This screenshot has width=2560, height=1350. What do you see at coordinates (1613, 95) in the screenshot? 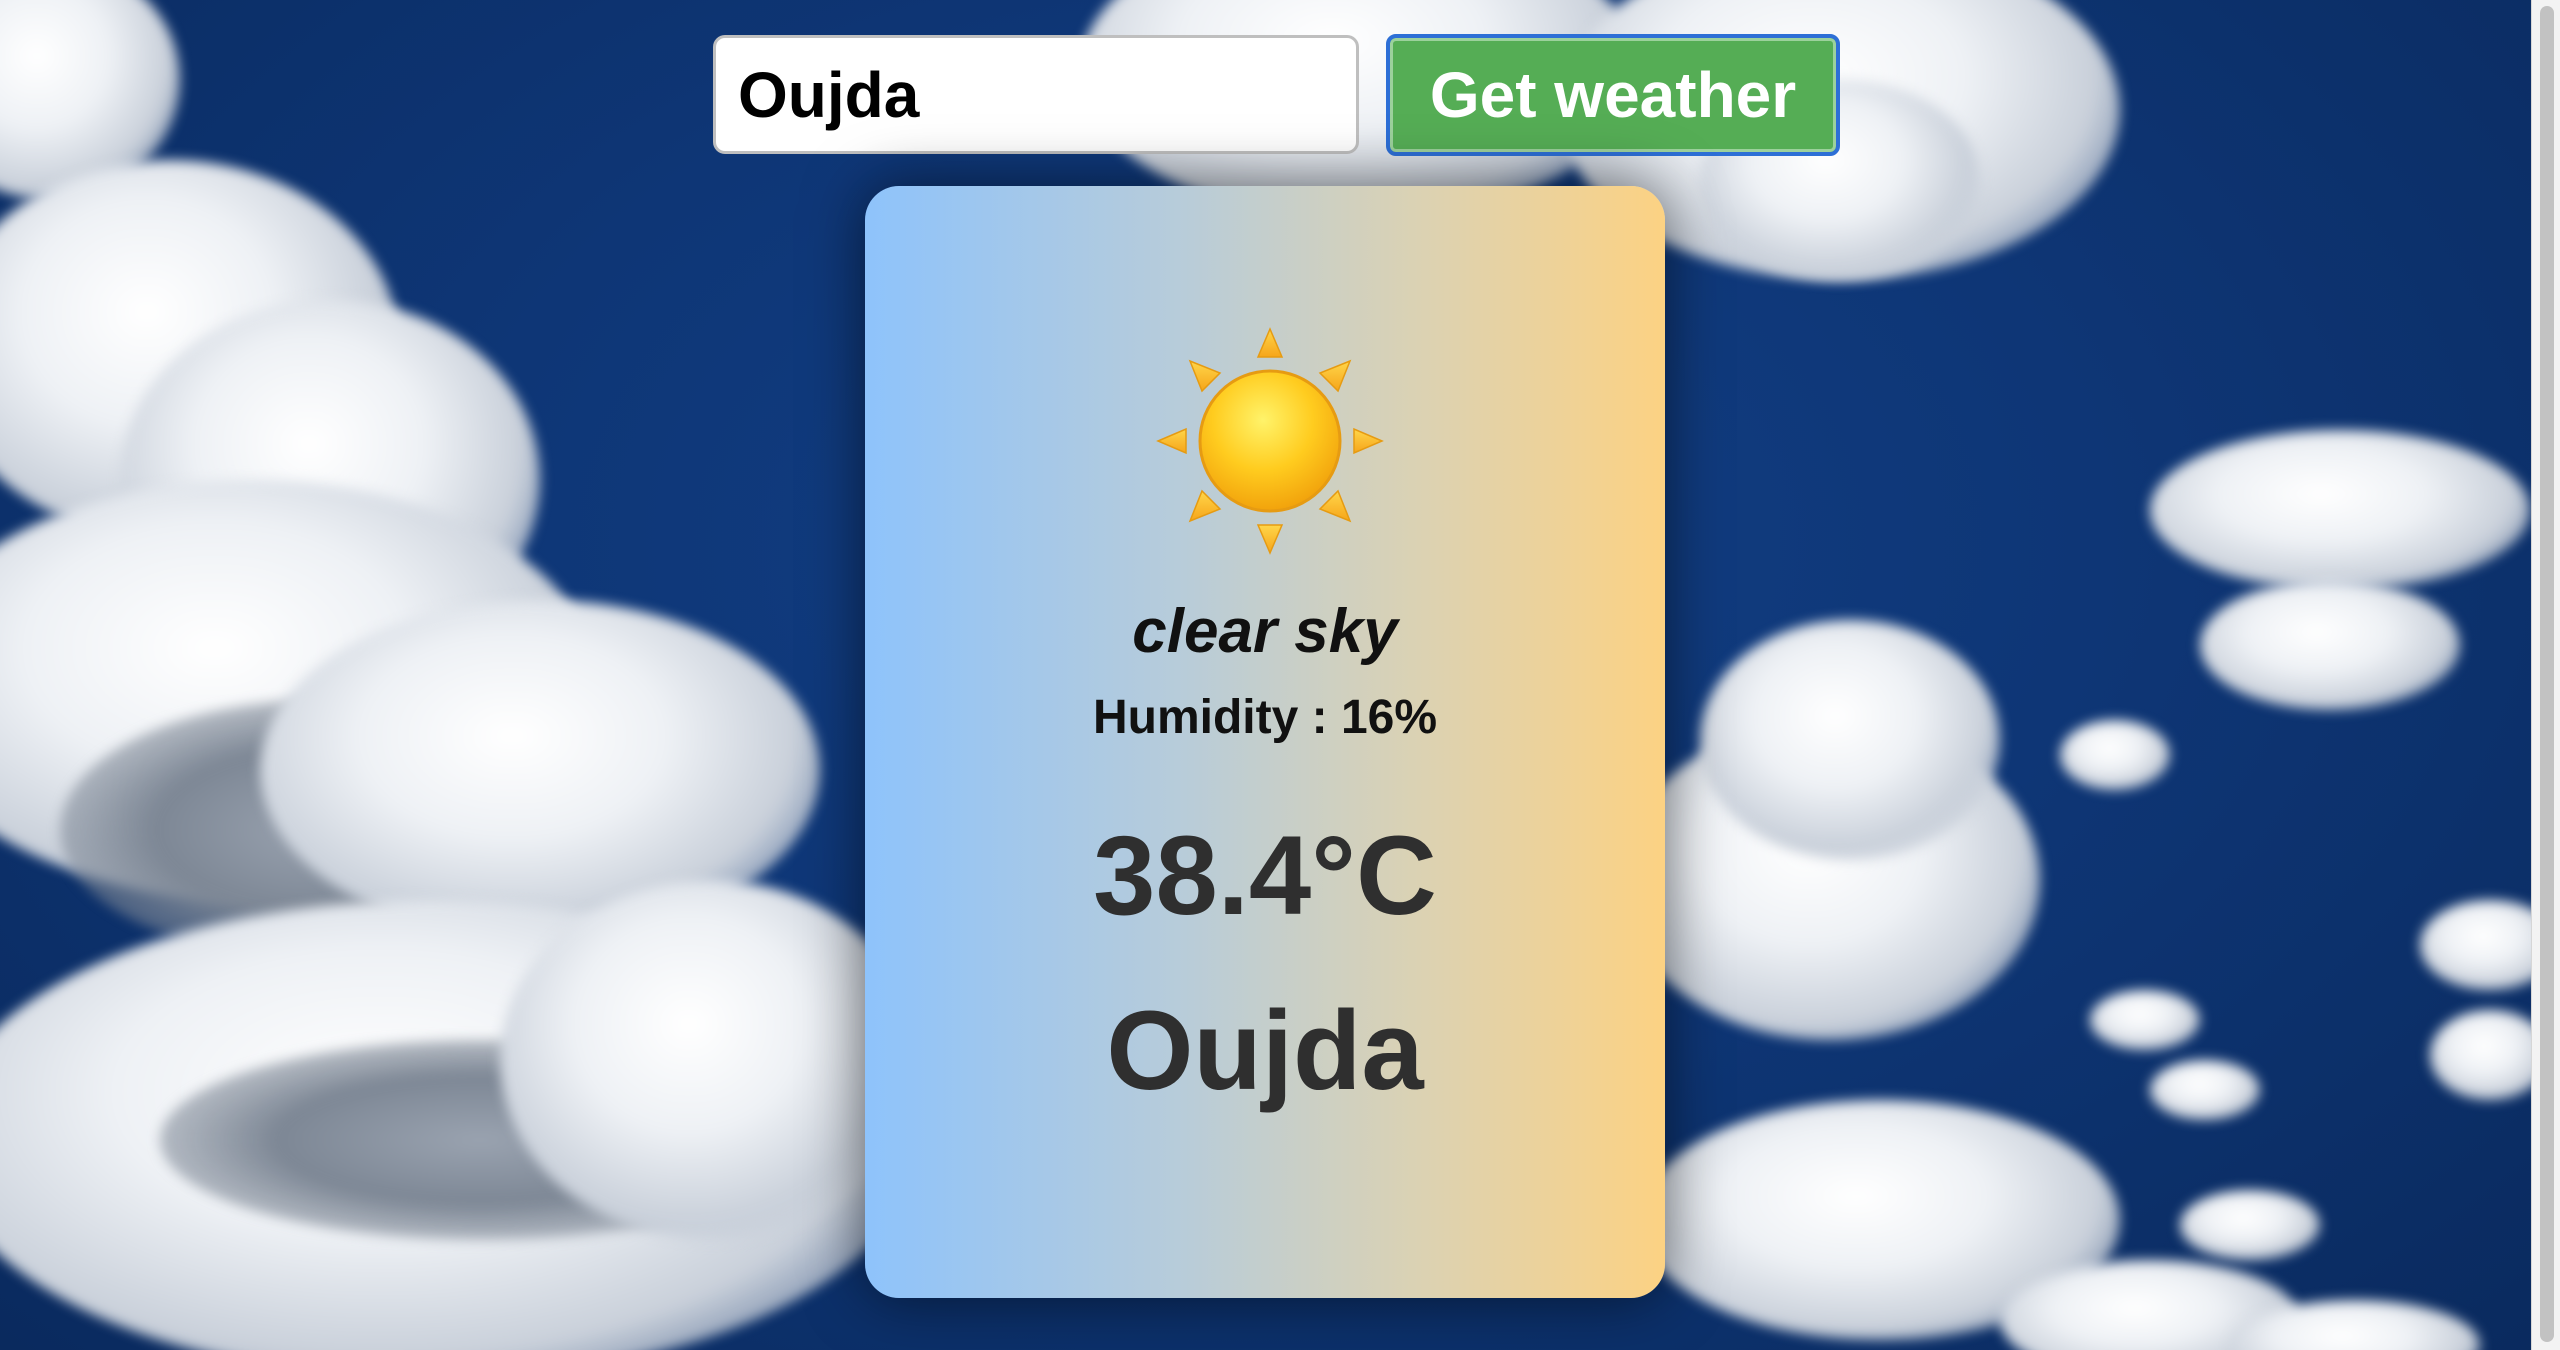
I see `get-weather-button: Get weather` at bounding box center [1613, 95].